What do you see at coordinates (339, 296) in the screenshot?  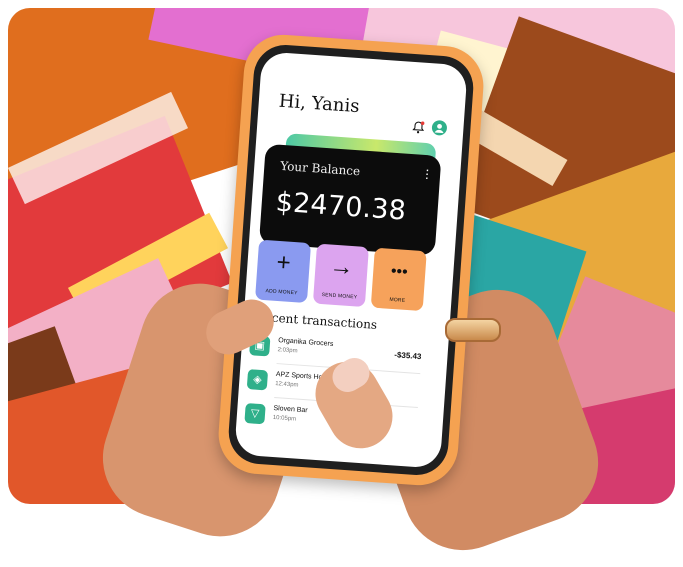 I see `send-money-label: SEND MONEY` at bounding box center [339, 296].